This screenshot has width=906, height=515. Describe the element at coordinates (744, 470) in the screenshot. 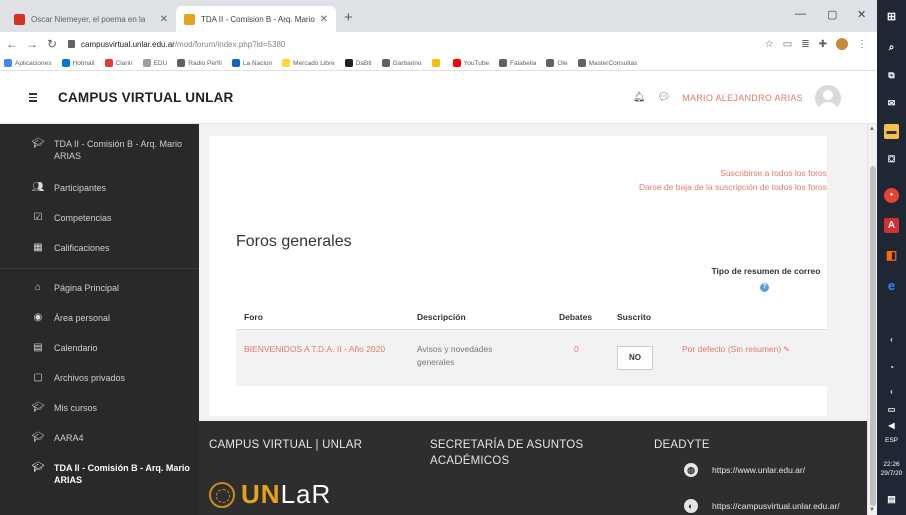

I see `footer-link-unlar: ◍ https://www.unlar.edu.ar/` at that location.